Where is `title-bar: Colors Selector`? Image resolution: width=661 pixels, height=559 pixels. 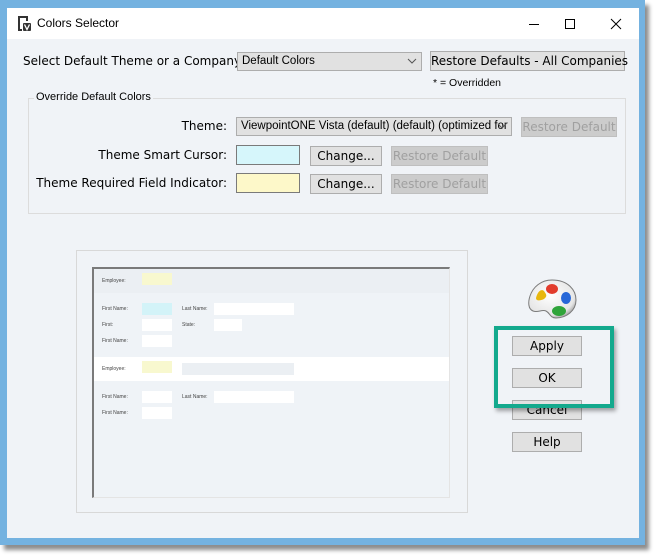 title-bar: Colors Selector is located at coordinates (323, 23).